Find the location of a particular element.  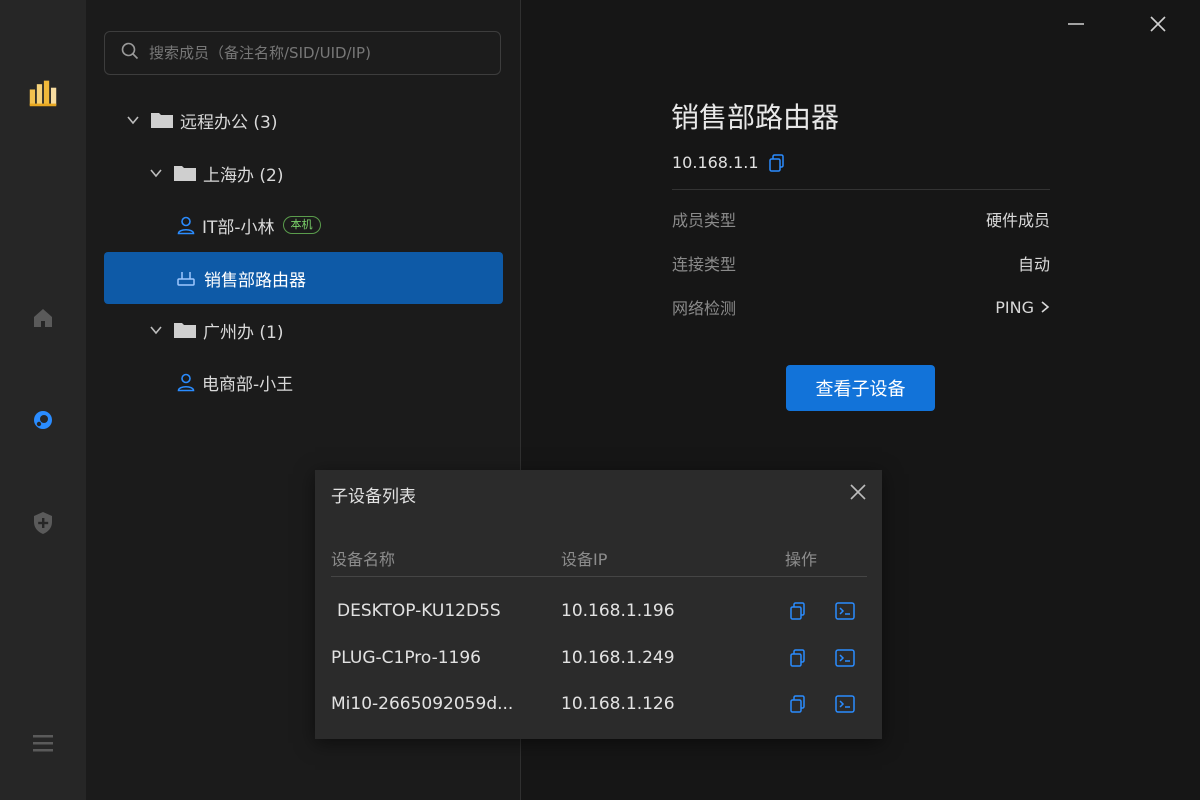

search-icon is located at coordinates (130, 53).